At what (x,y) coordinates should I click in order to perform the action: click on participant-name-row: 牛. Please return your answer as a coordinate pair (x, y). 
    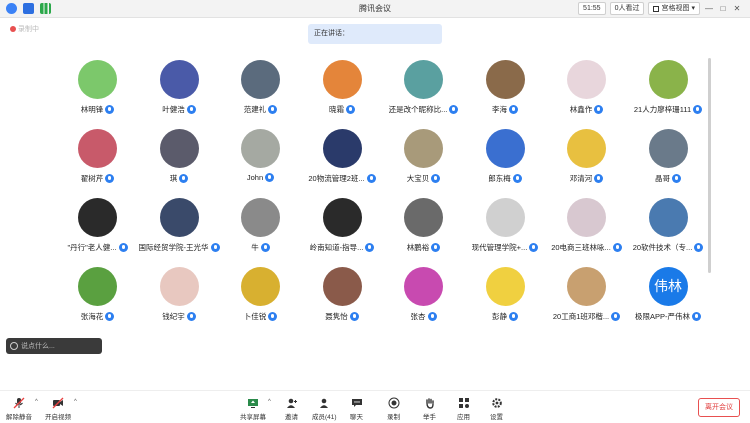
    Looking at the image, I should click on (260, 247).